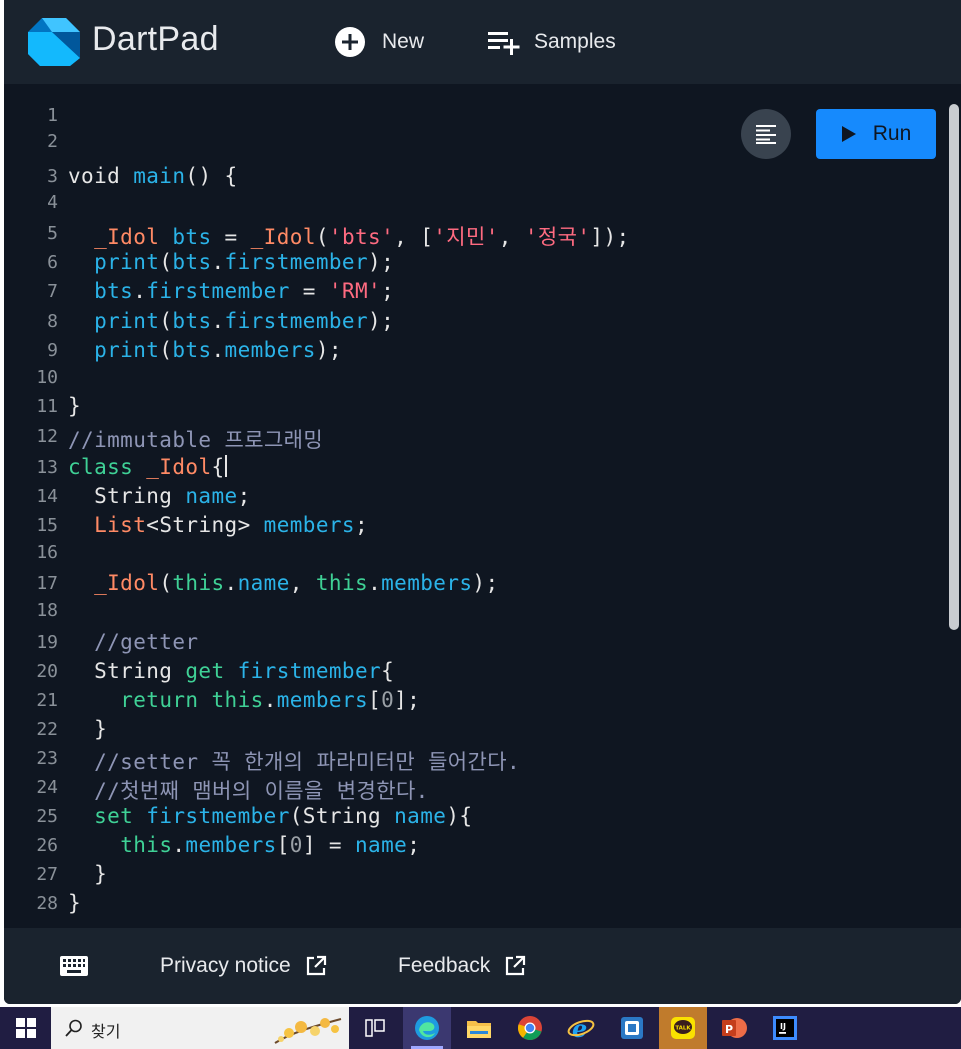 This screenshot has height=1049, width=961. Describe the element at coordinates (244, 845) in the screenshot. I see `code-line: this.members[0] = name;` at that location.